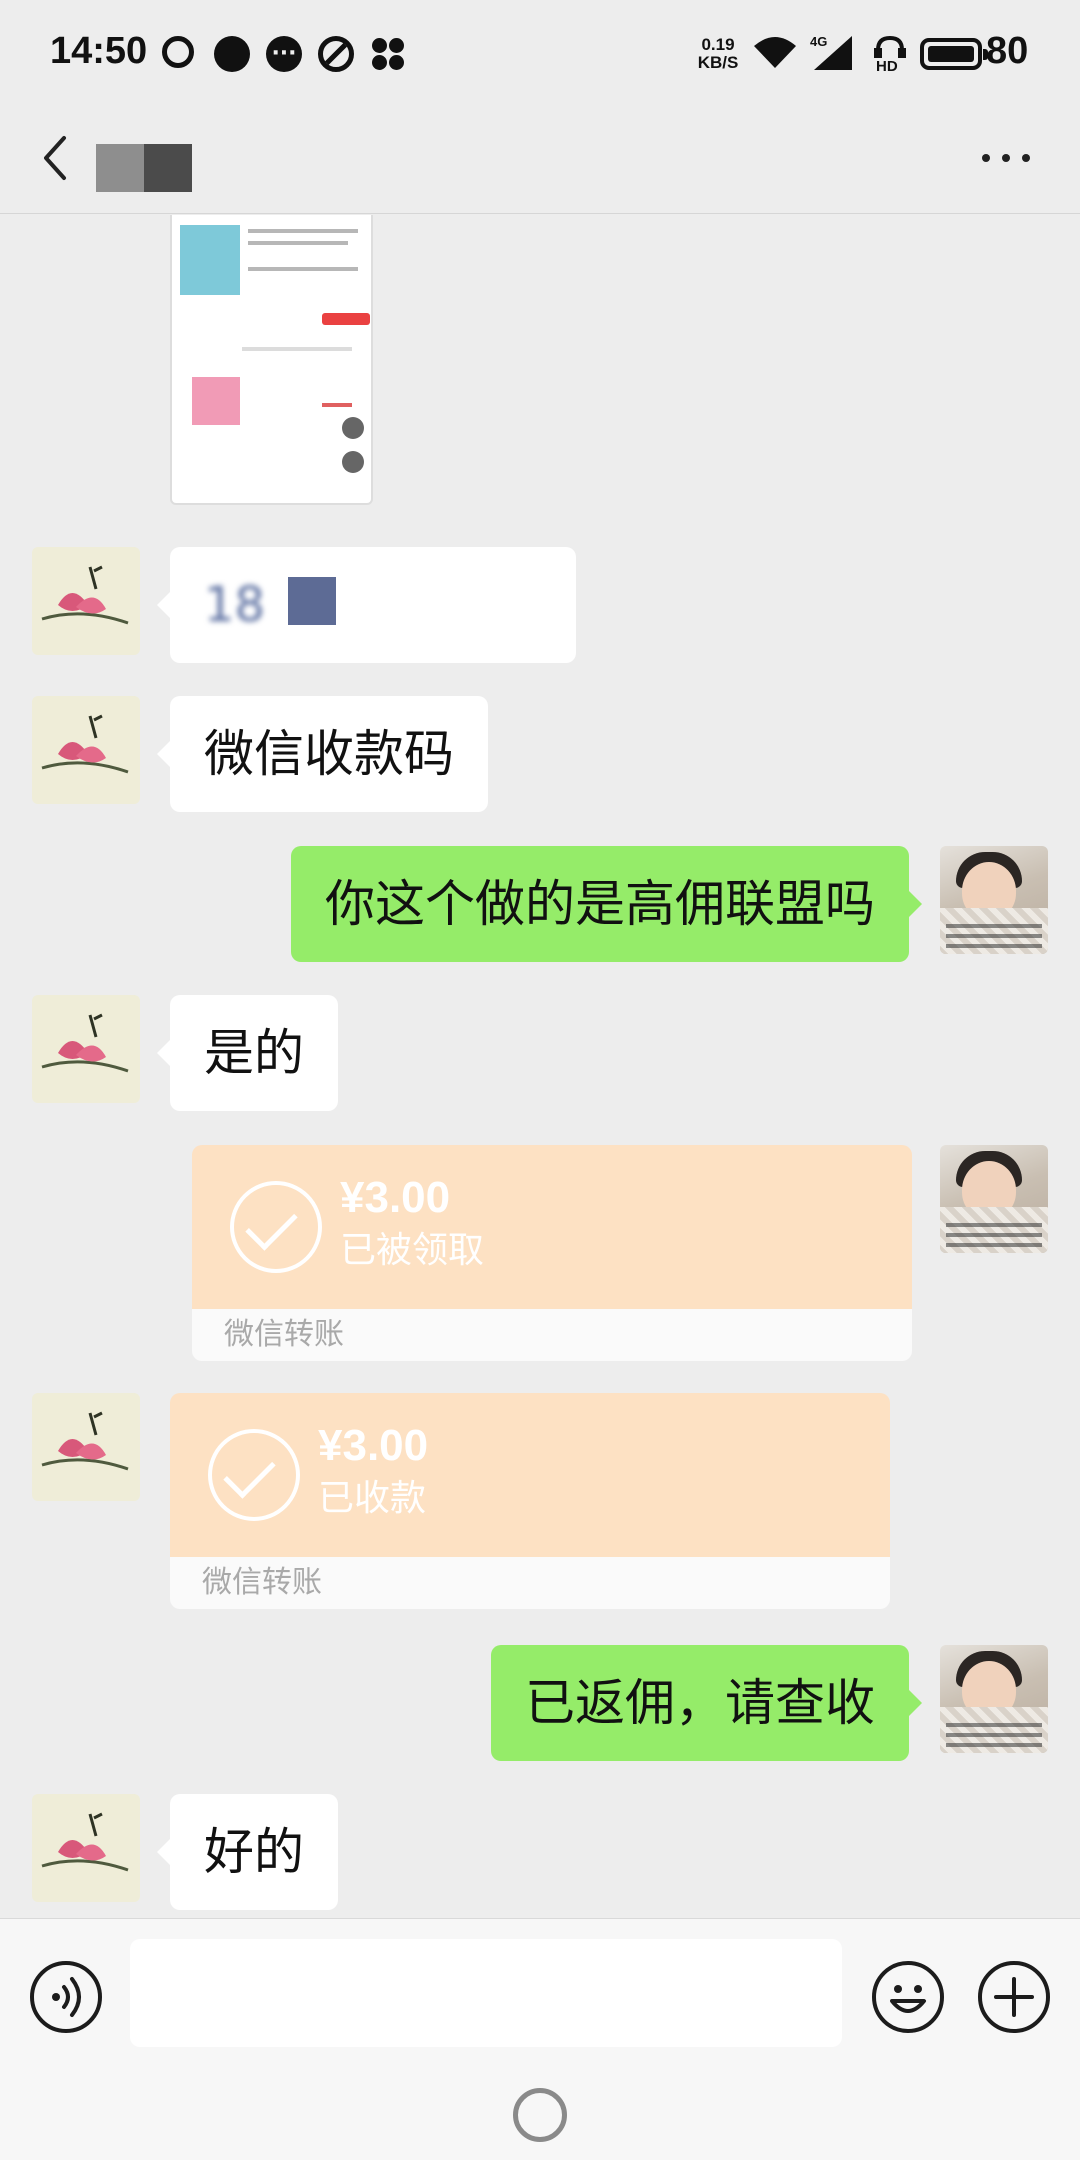 Image resolution: width=1080 pixels, height=2160 pixels. What do you see at coordinates (831, 52) in the screenshot?
I see `cellular-signal-icon: 4G` at bounding box center [831, 52].